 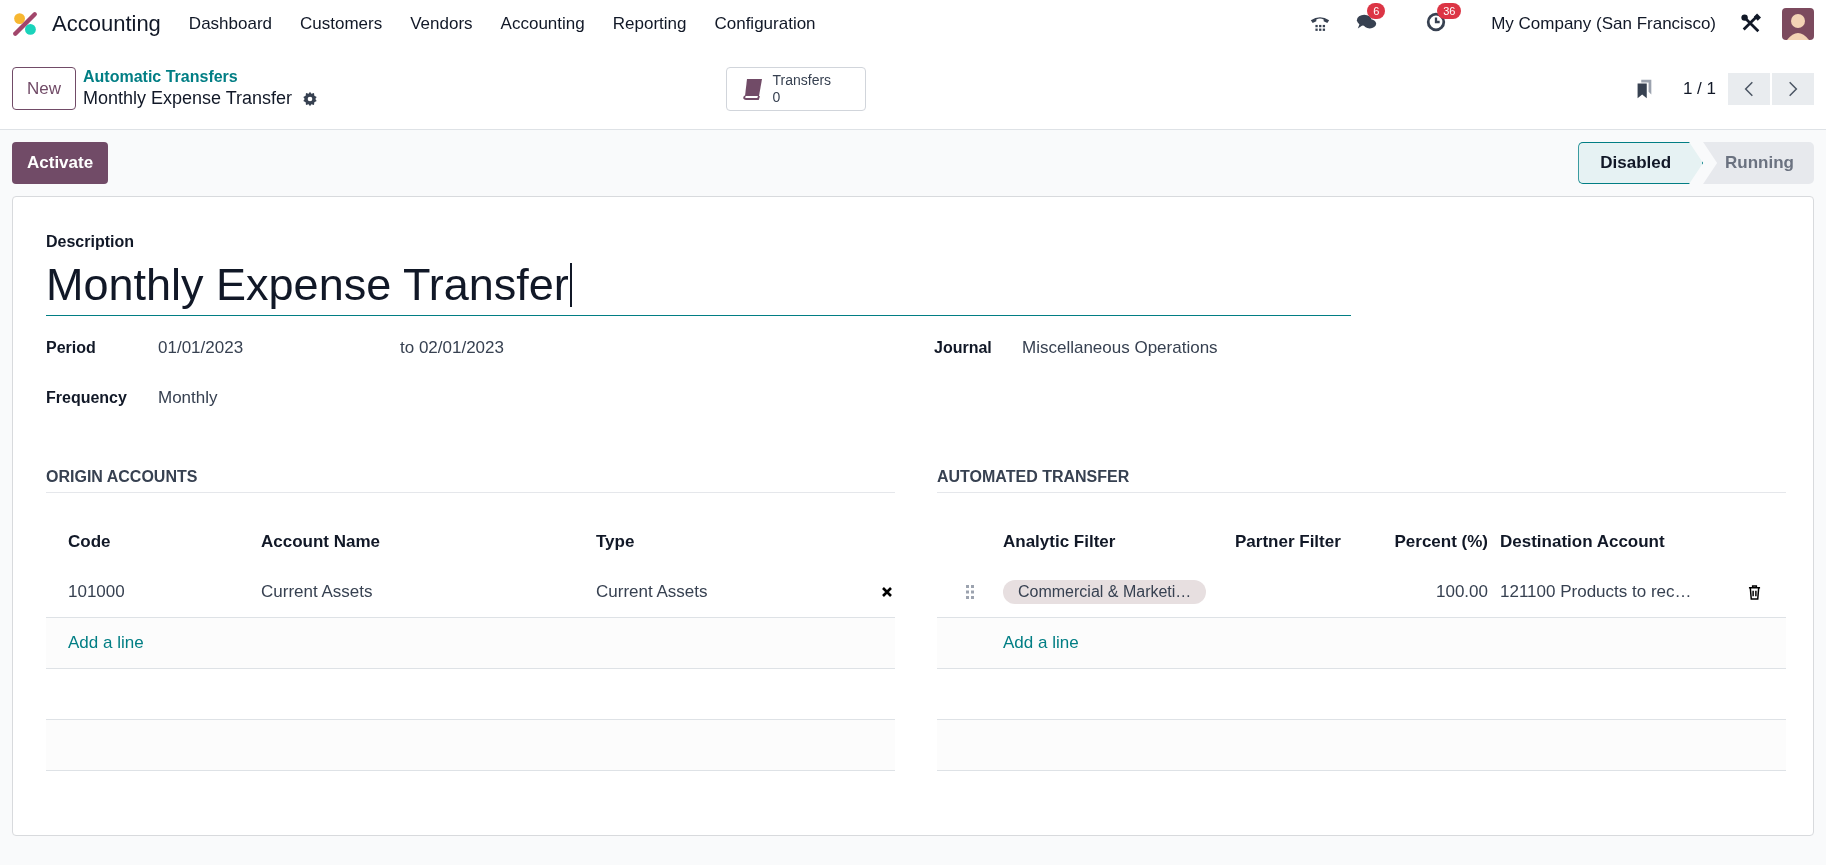 I want to click on record-title: Monthly Expense Transfer, so click(x=188, y=98).